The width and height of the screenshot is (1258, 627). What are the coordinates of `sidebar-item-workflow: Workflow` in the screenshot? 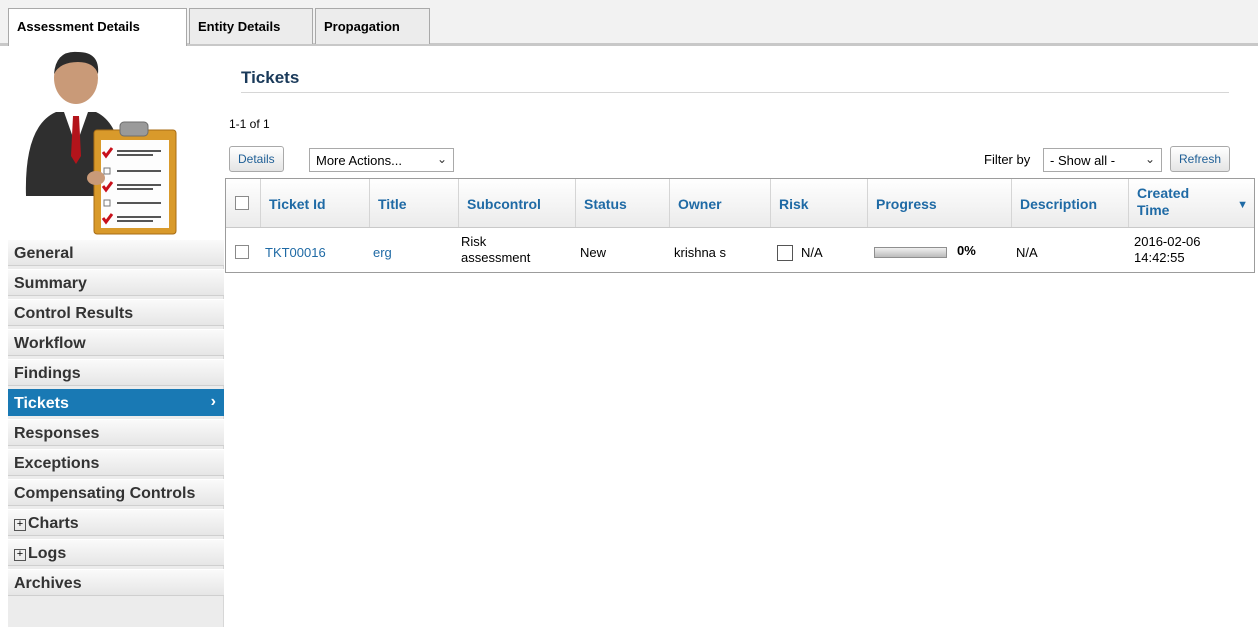 It's located at (116, 342).